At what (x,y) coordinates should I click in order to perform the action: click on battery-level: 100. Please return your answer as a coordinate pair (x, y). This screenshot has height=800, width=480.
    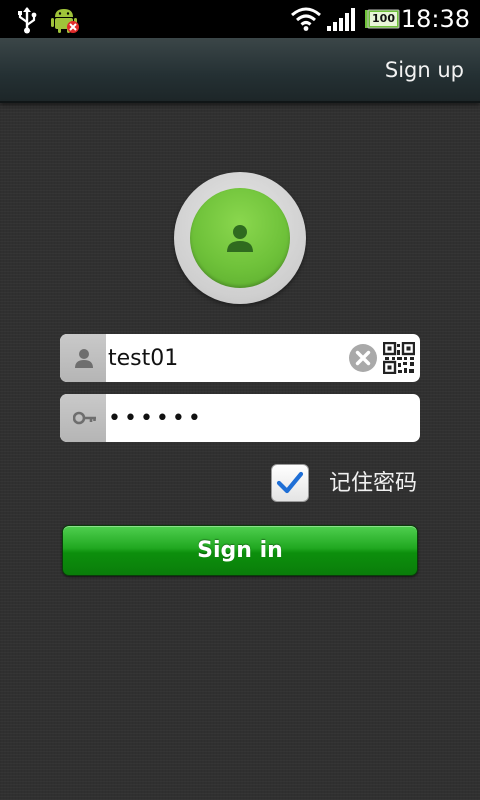
    Looking at the image, I should click on (383, 18).